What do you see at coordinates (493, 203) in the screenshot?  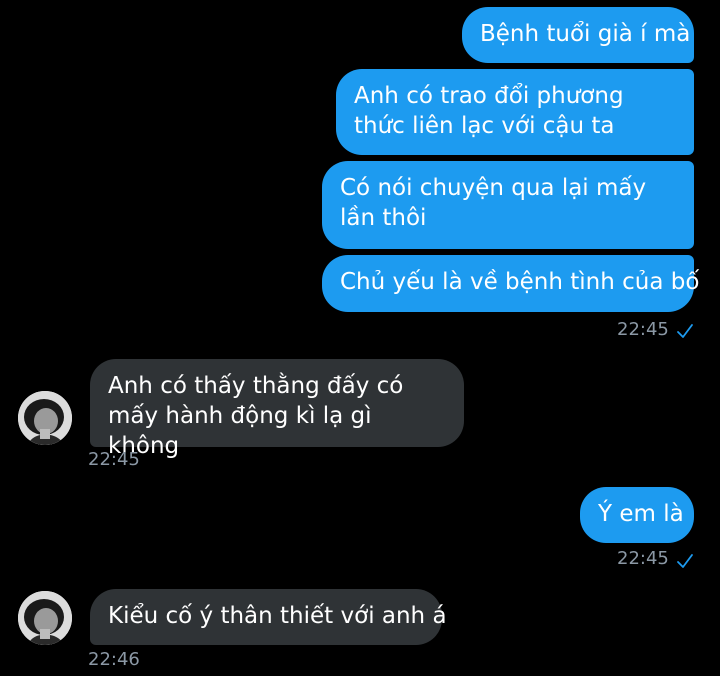 I see `message-text: Có nói chuyện qua lại mấy lần thôi` at bounding box center [493, 203].